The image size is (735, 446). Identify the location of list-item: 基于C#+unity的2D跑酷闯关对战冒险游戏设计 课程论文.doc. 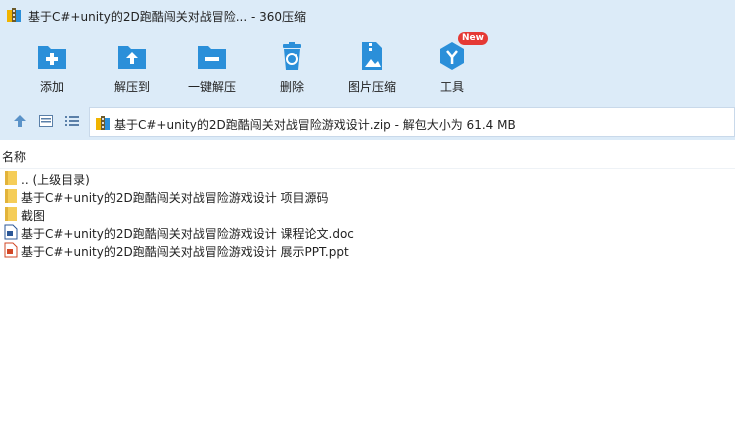
(367, 232).